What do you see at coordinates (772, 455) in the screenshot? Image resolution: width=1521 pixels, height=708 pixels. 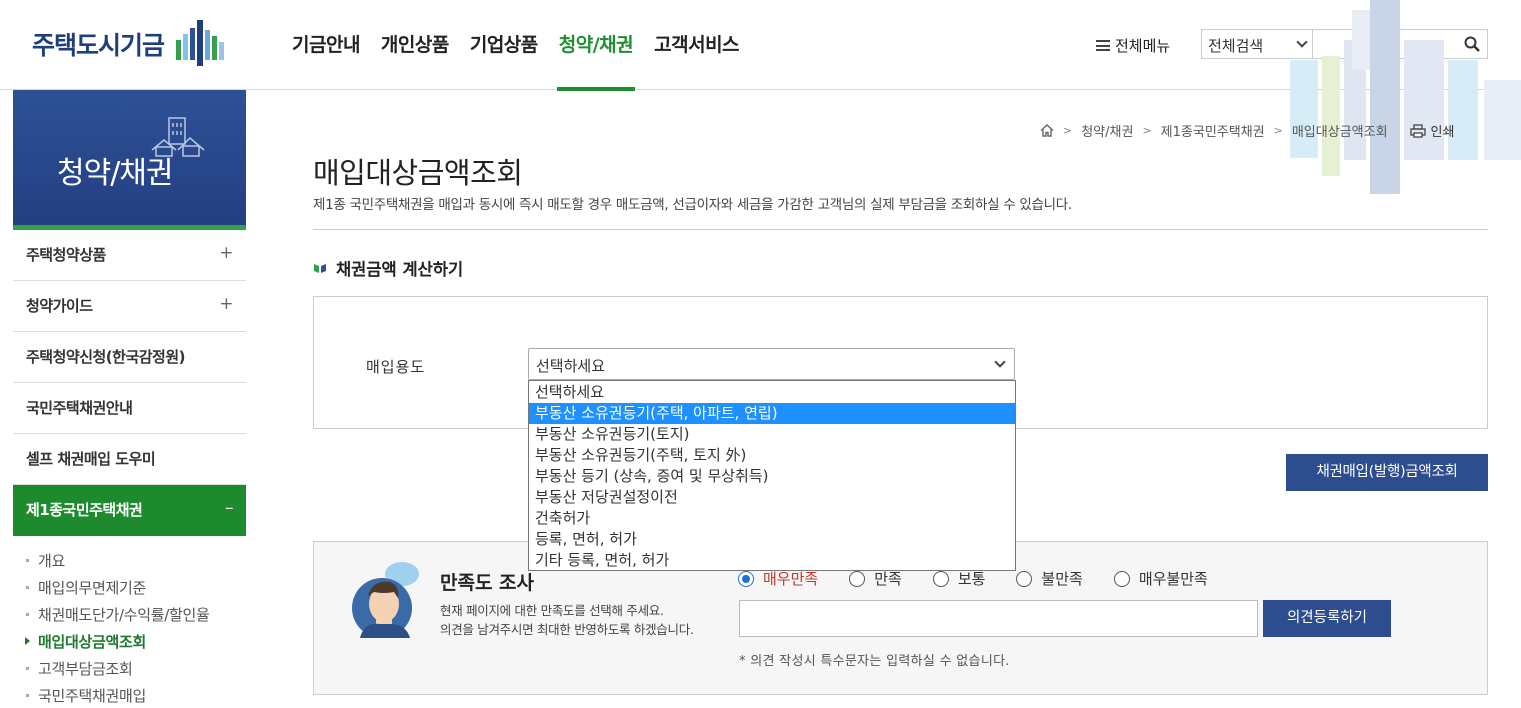 I see `dropdown-option: 부동산 소유권등기(주택, 토지 外)` at bounding box center [772, 455].